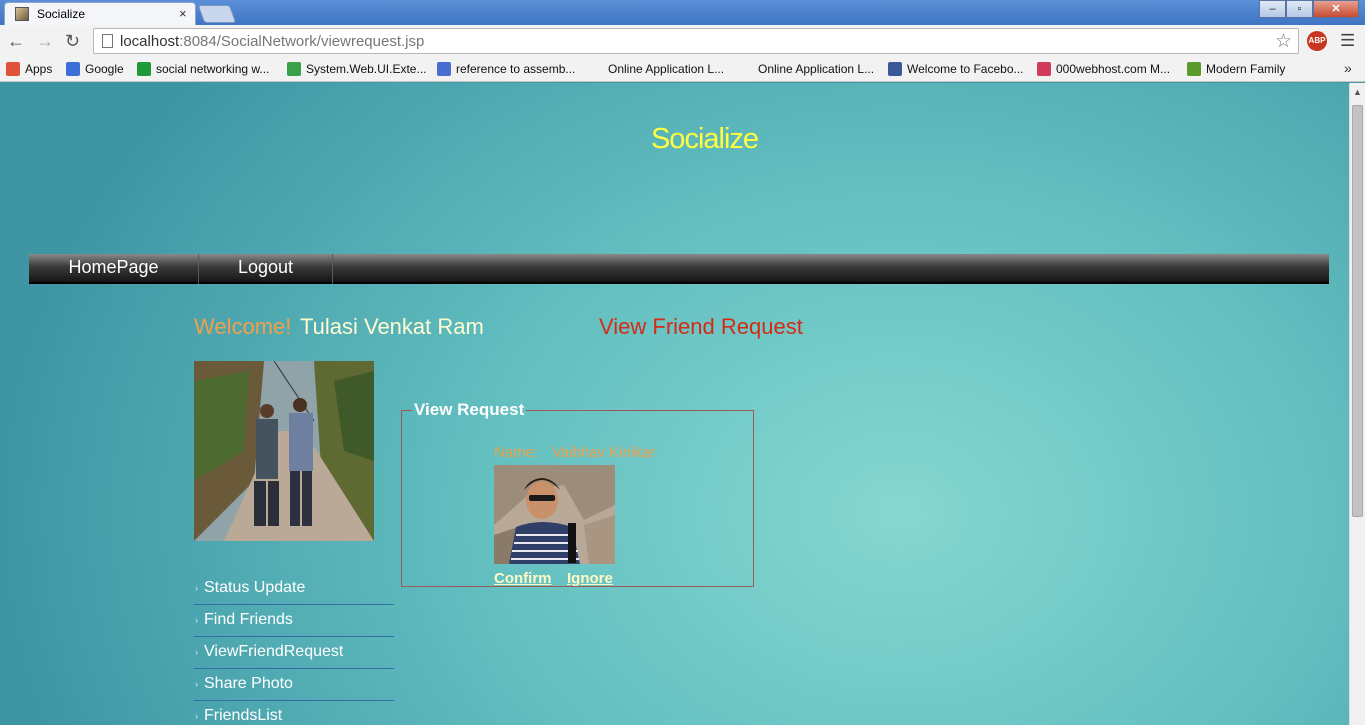 The width and height of the screenshot is (1365, 725). What do you see at coordinates (1283, 41) in the screenshot?
I see `bookmark-star-icon: ☆` at bounding box center [1283, 41].